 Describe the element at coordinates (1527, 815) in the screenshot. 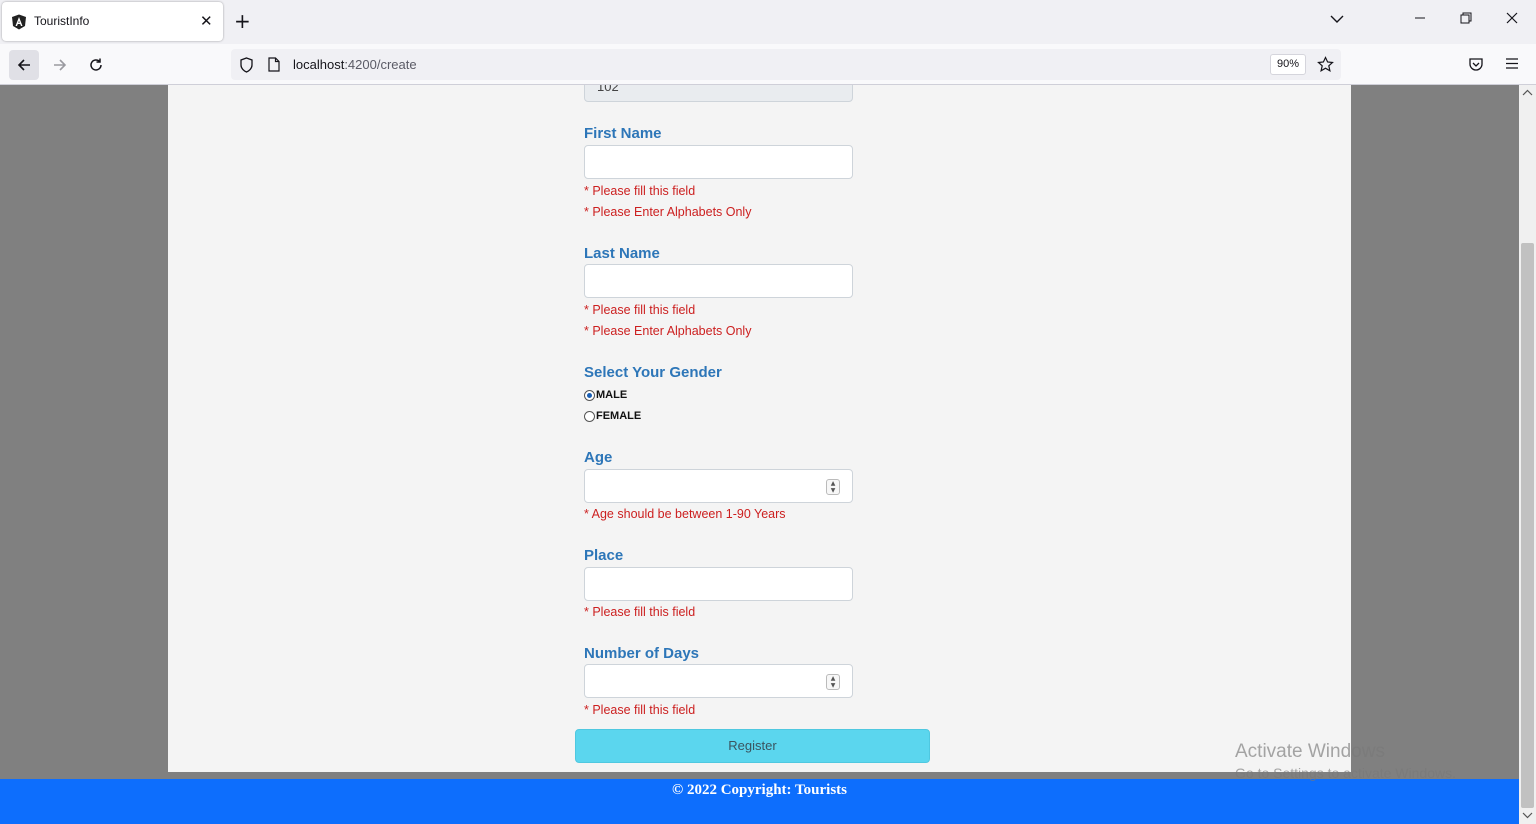

I see `scroll-down-icon` at that location.